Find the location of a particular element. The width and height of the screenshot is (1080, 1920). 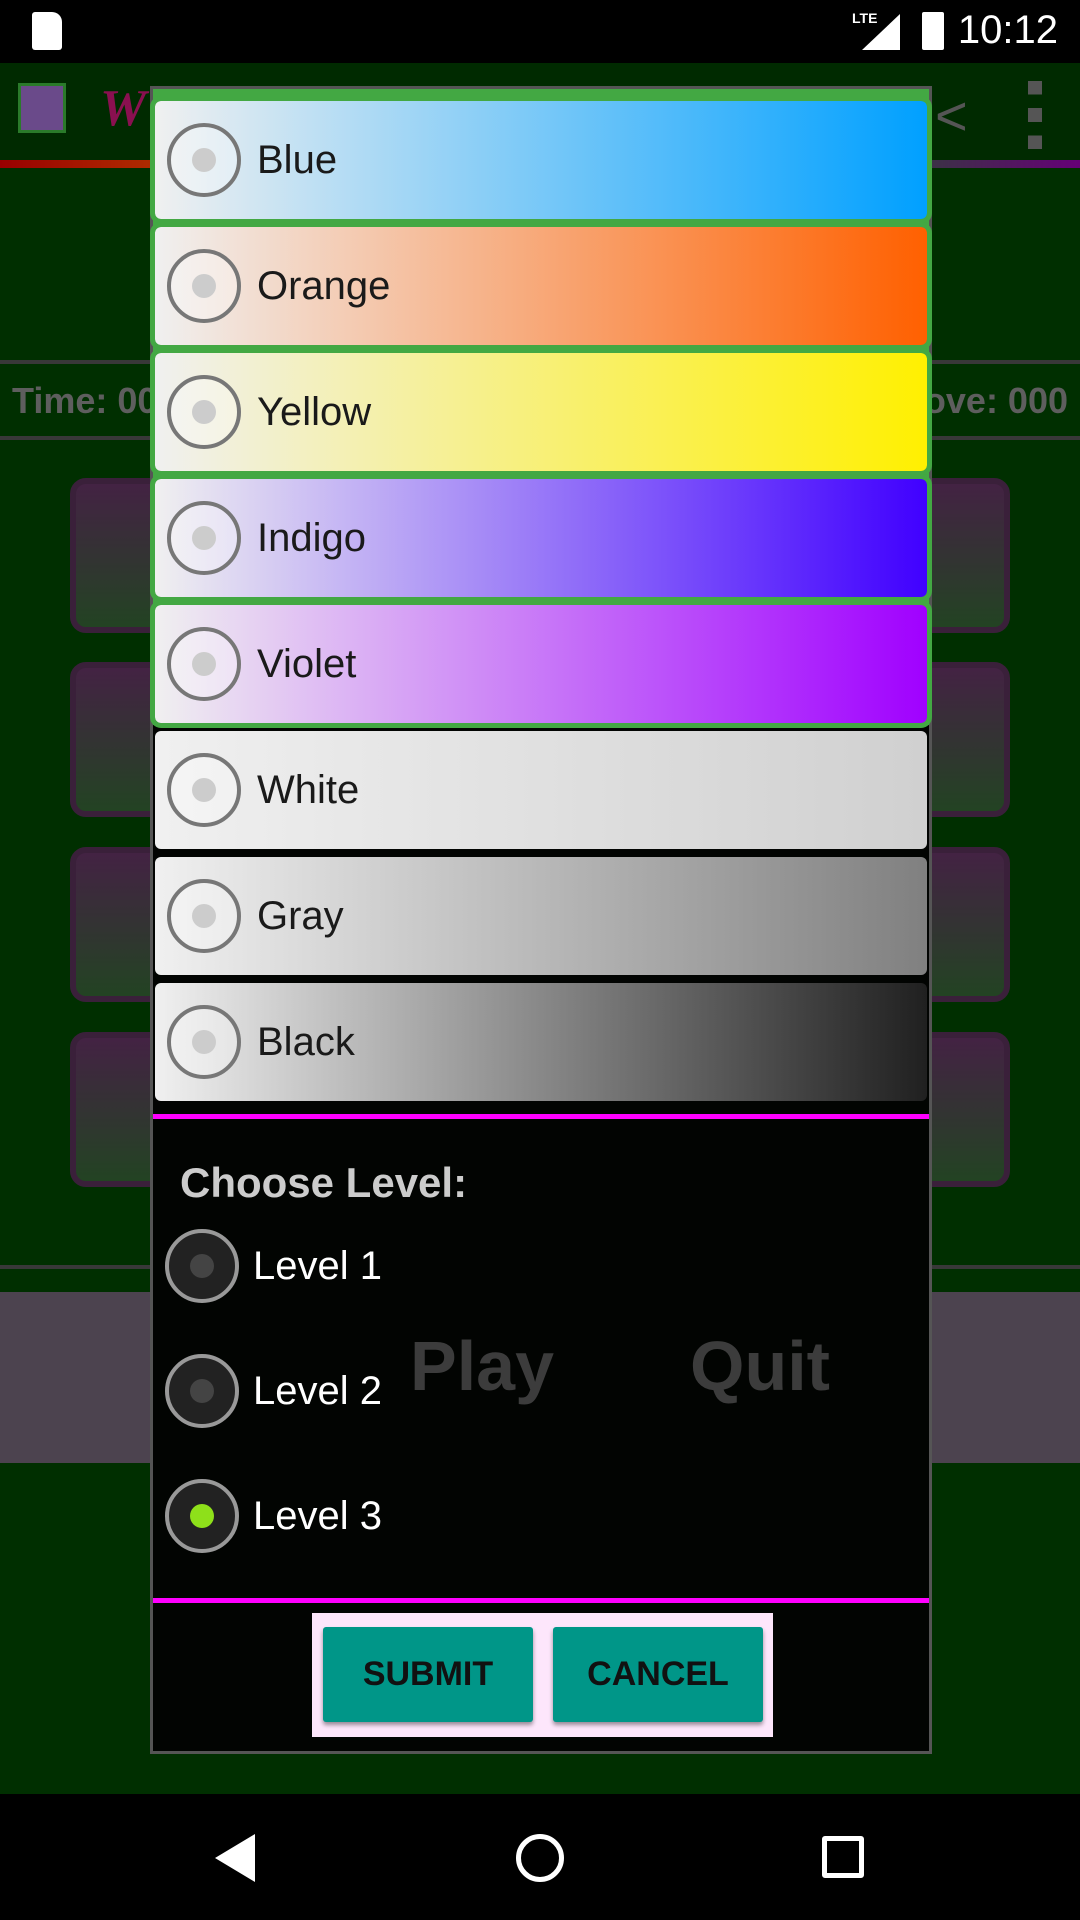

level-option-1: Level 1 is located at coordinates (271, 1266).